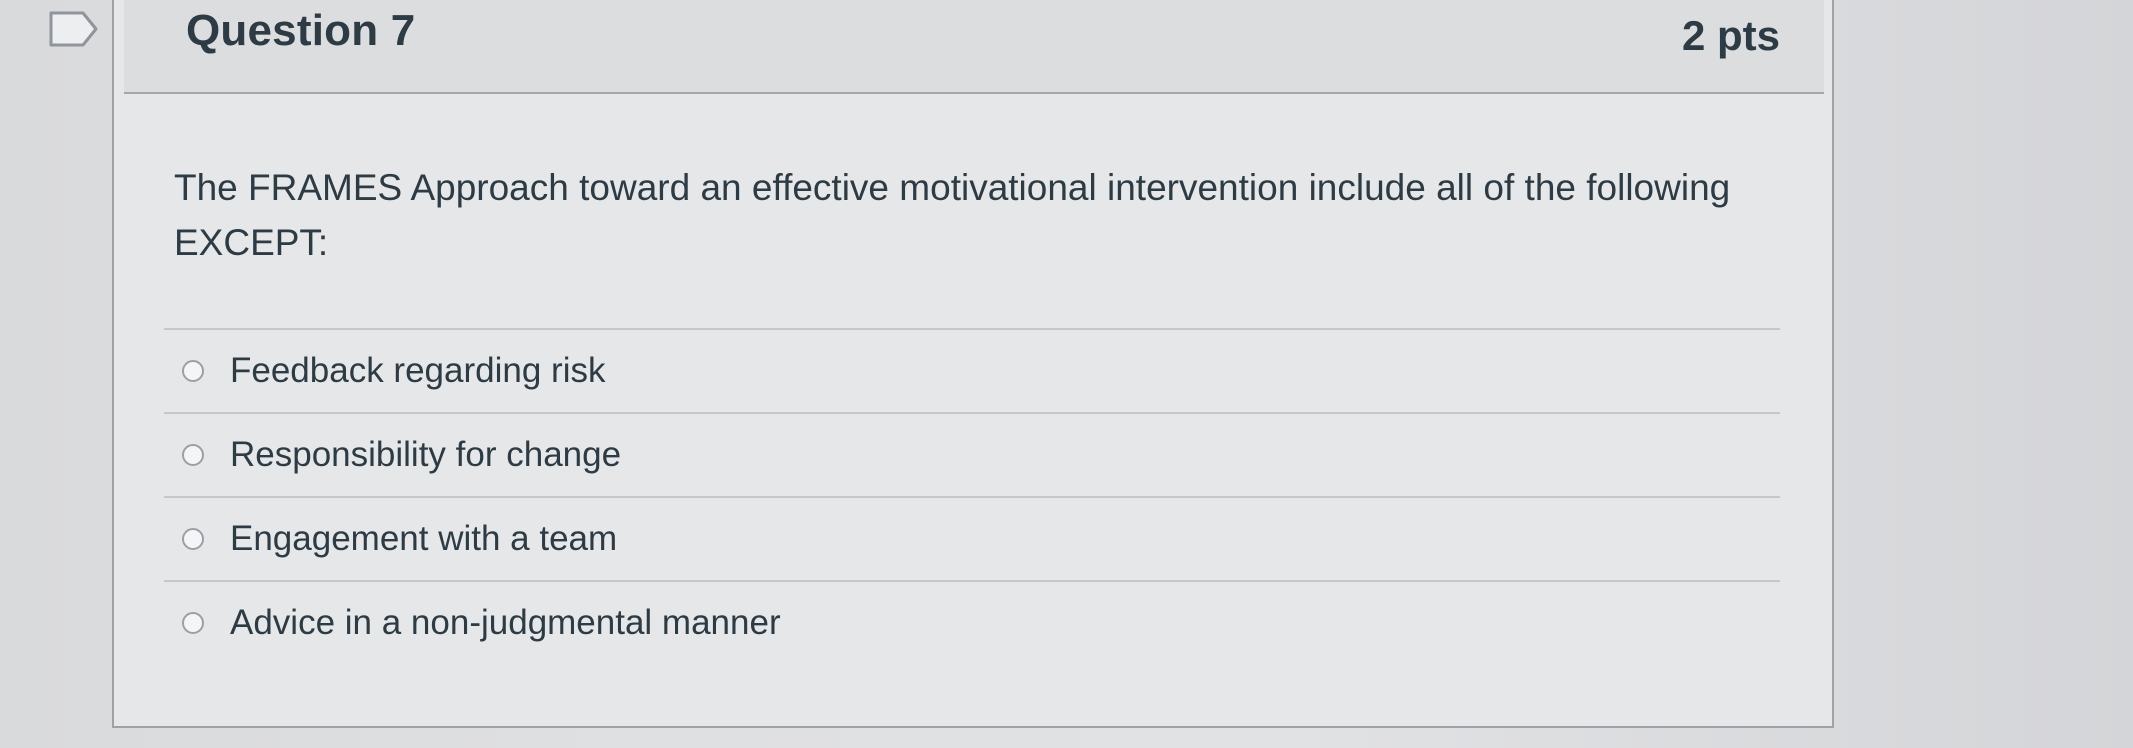  What do you see at coordinates (972, 538) in the screenshot?
I see `answer-option: Engagement with a team` at bounding box center [972, 538].